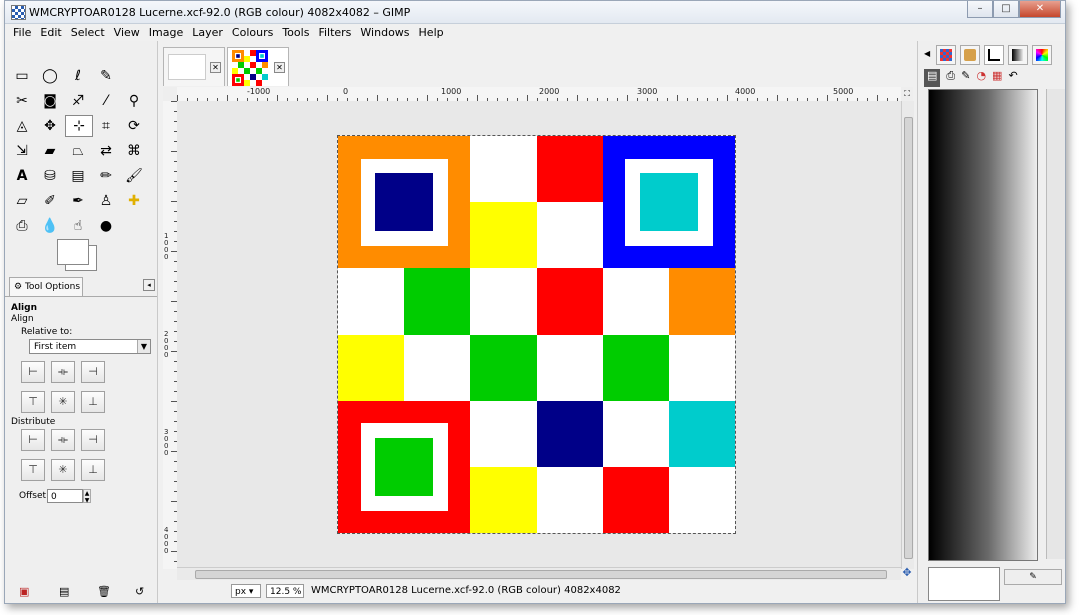 The image size is (1080, 615). Describe the element at coordinates (285, 591) in the screenshot. I see `zoom-select: 12.5 %` at that location.